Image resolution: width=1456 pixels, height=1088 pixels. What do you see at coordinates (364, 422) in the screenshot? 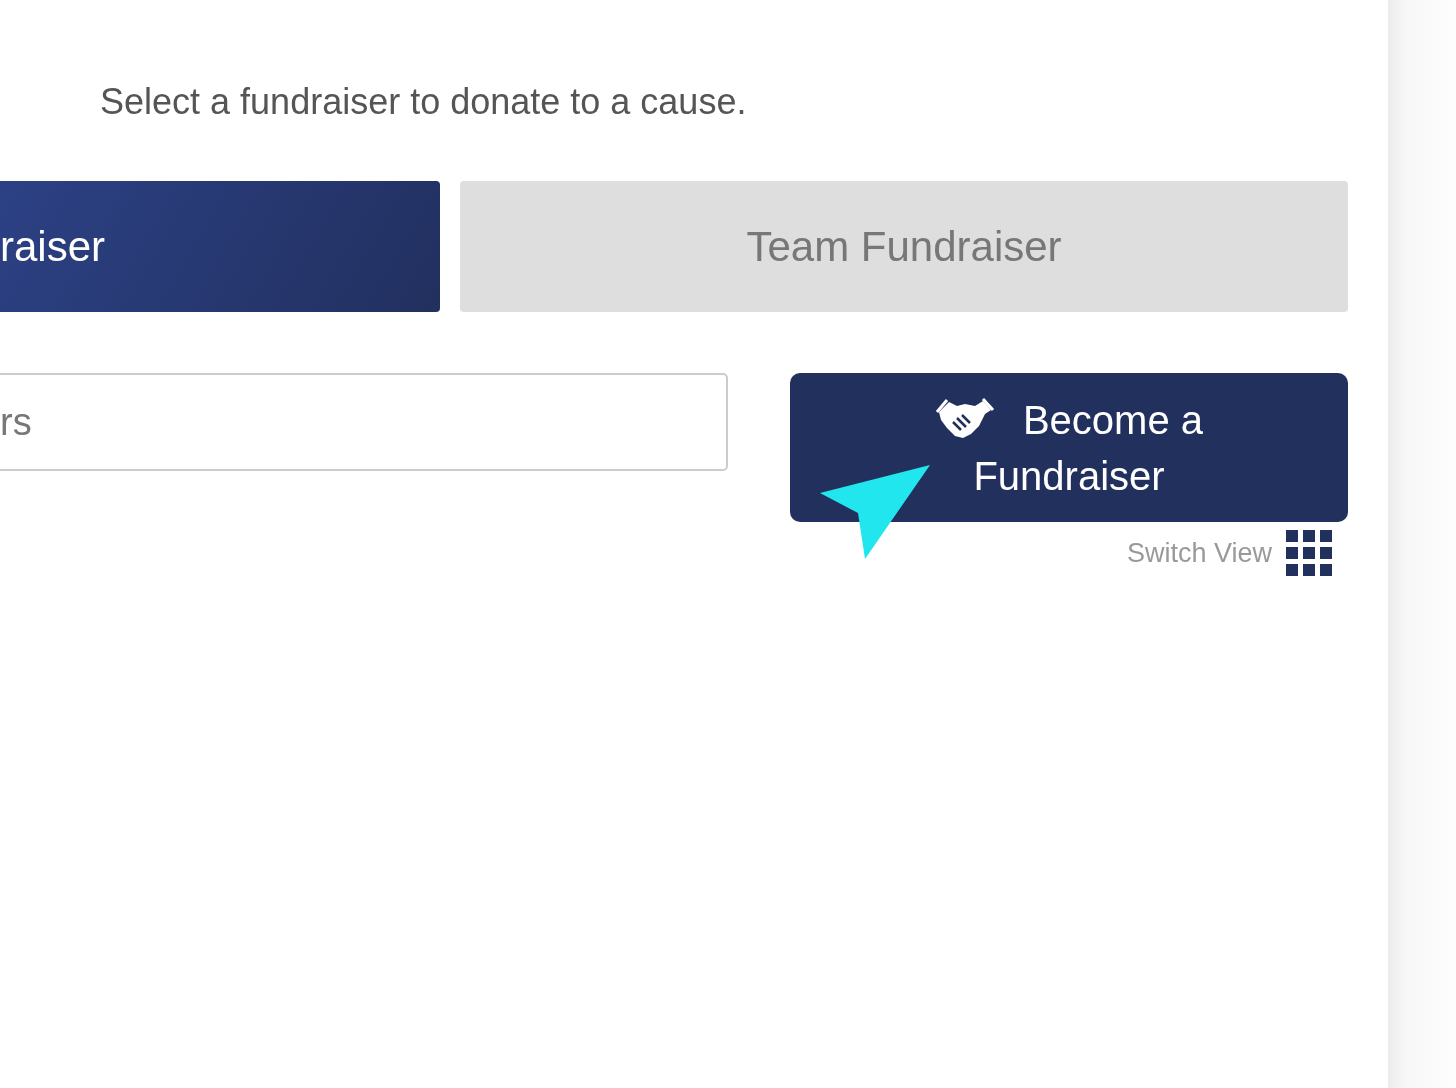
I see `search-field: rs` at bounding box center [364, 422].